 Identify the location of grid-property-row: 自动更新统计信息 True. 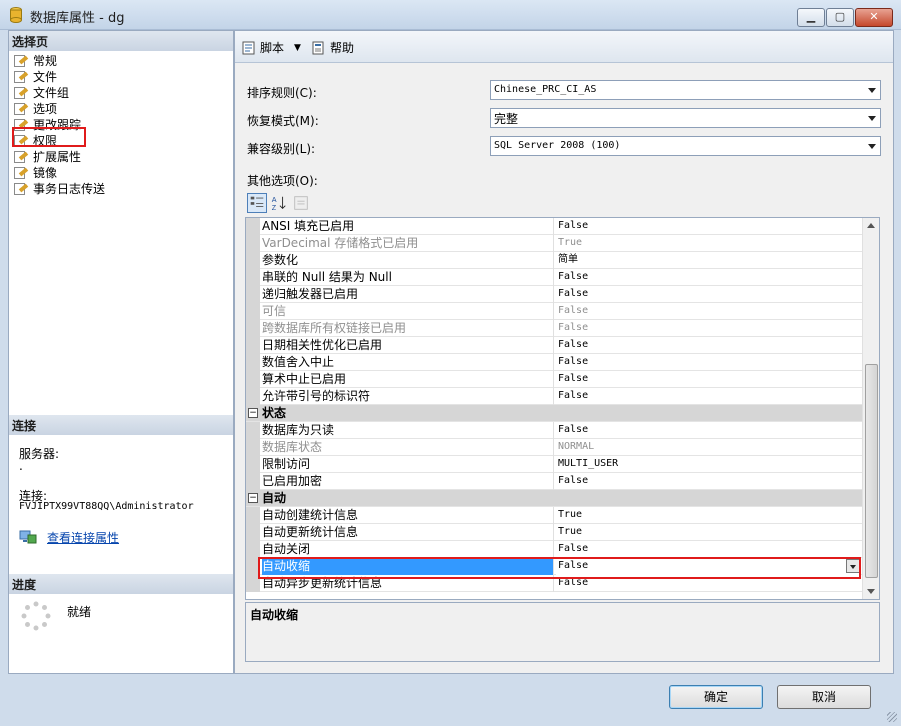
(554, 532).